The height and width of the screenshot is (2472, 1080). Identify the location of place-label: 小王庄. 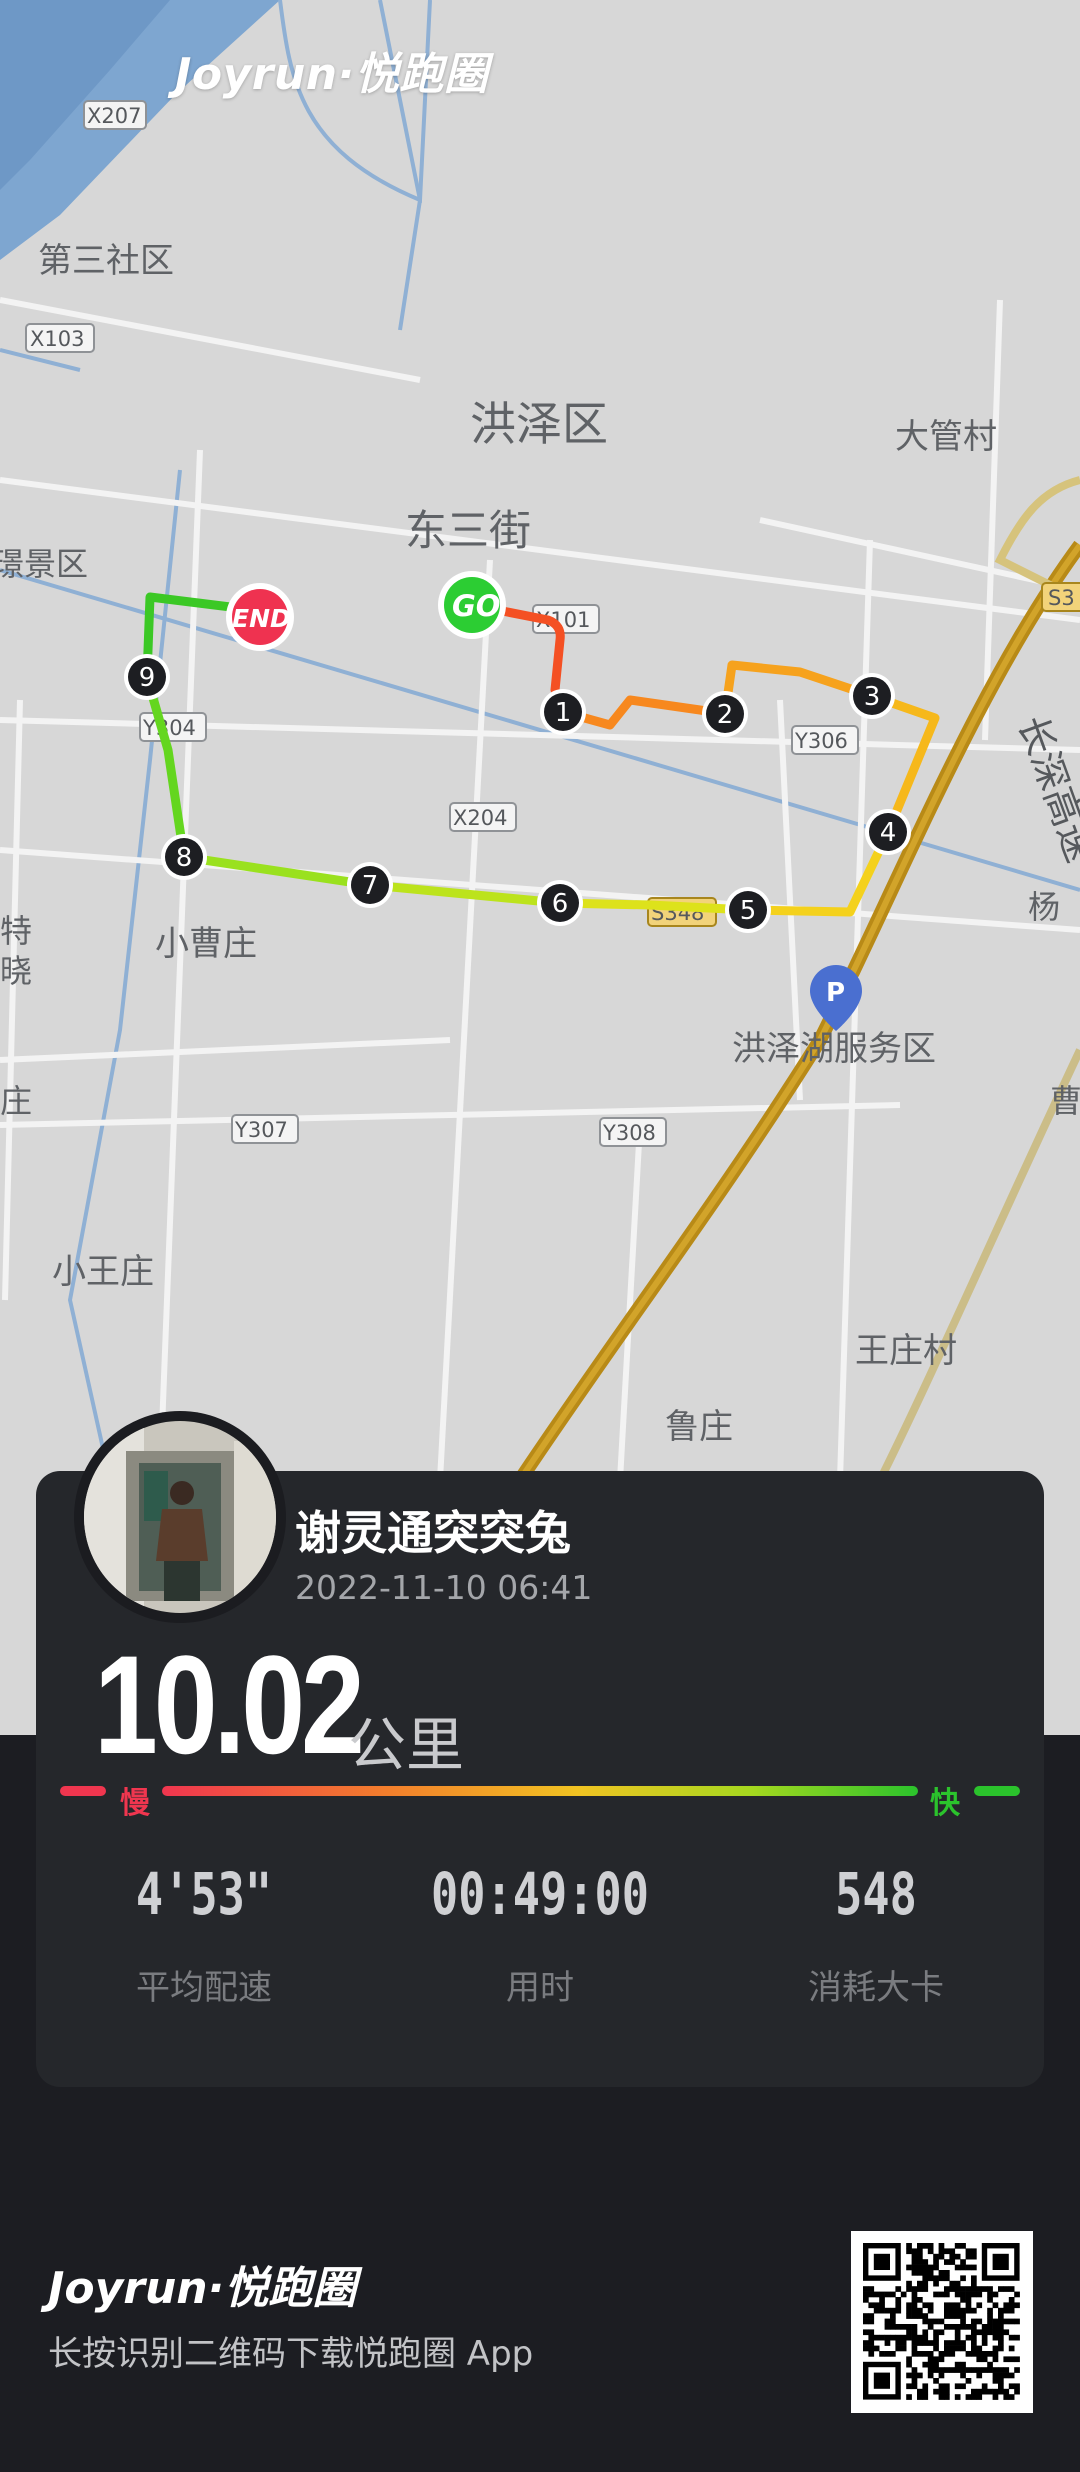
(103, 1272).